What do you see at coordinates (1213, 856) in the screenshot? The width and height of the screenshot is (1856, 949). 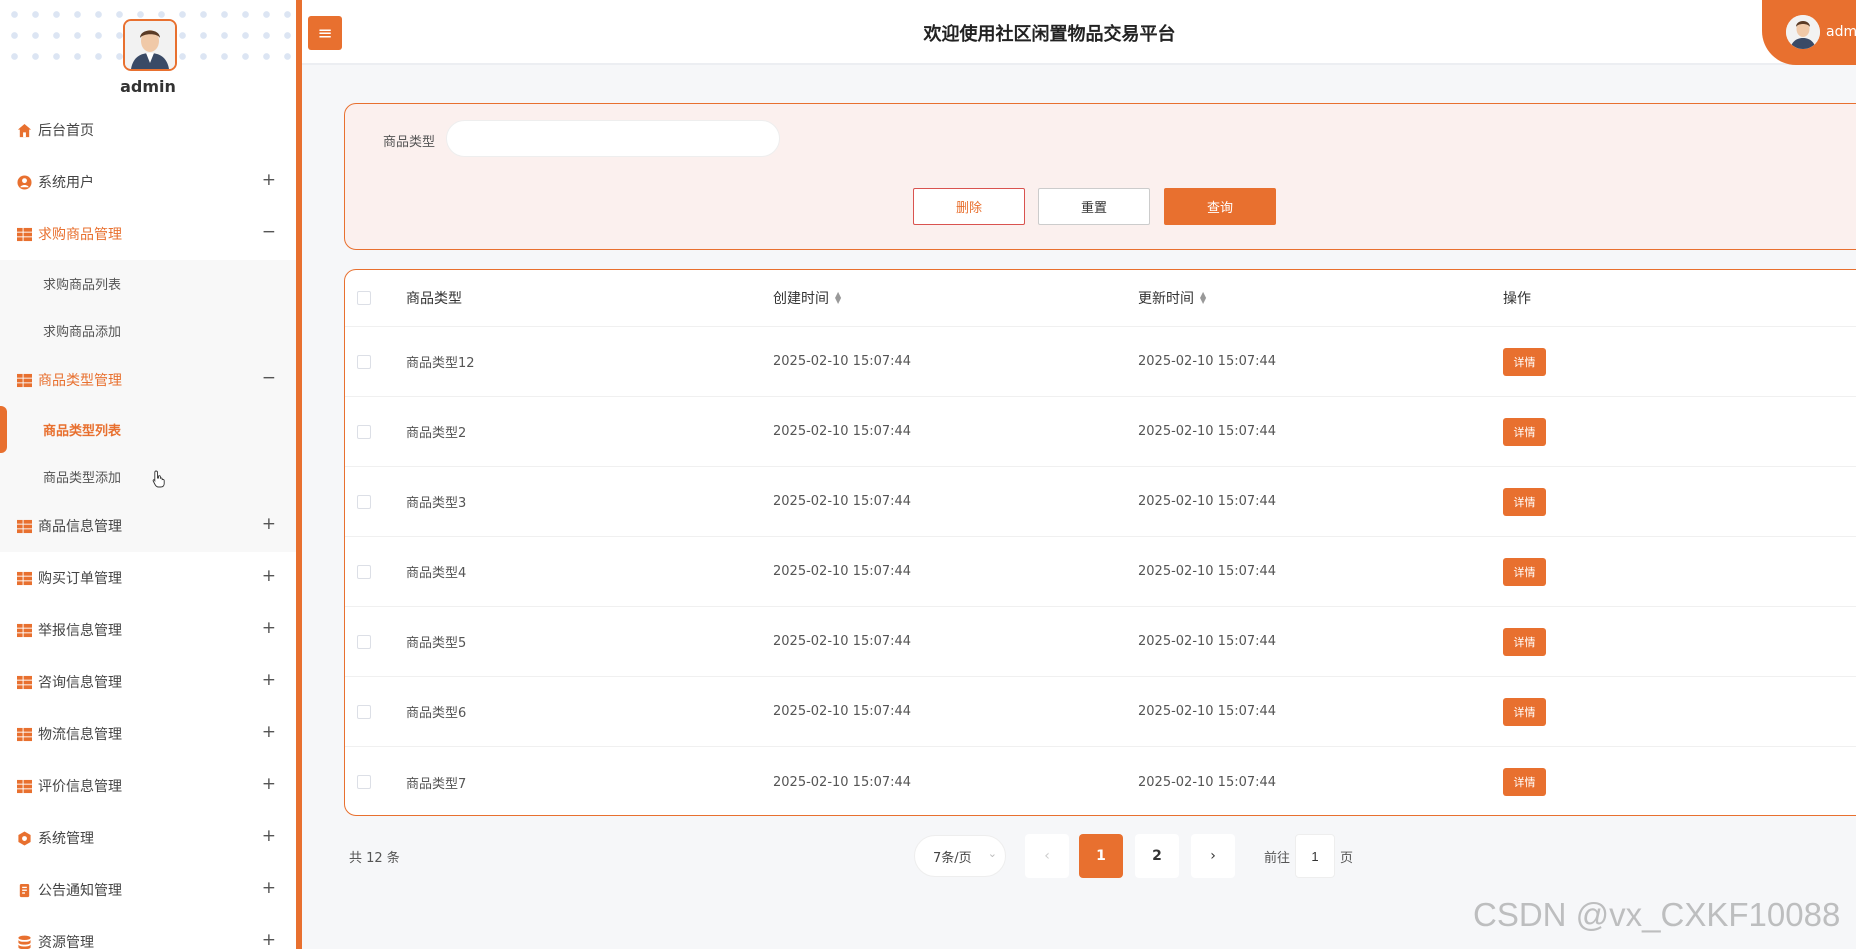 I see `next-page-button: ›` at bounding box center [1213, 856].